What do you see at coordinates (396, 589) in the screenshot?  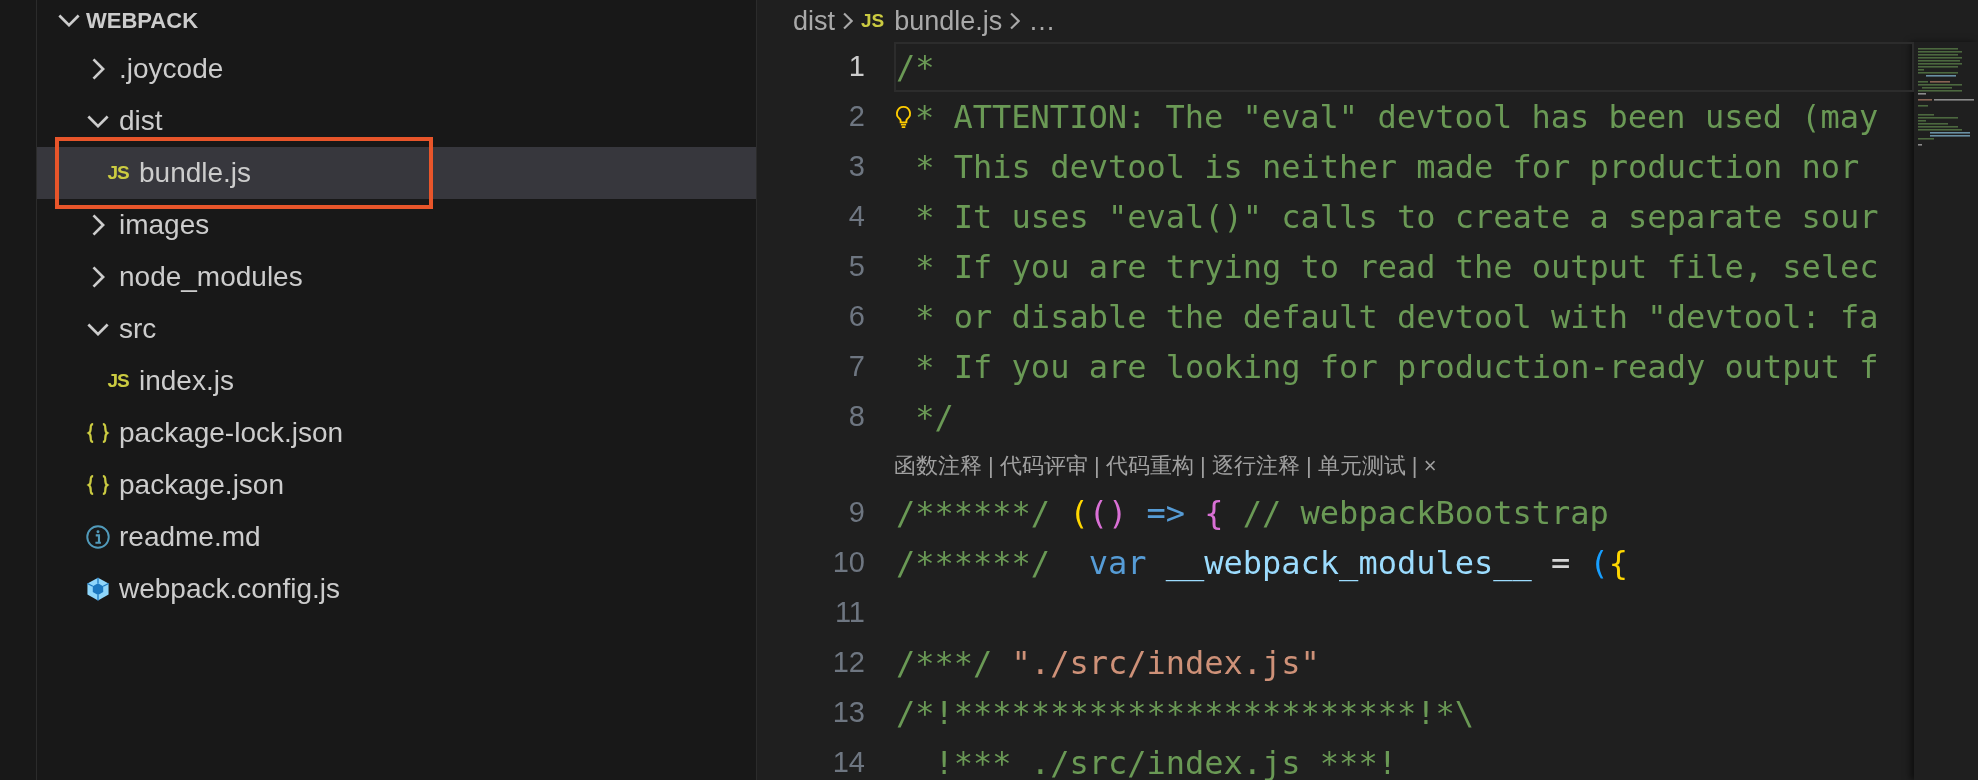 I see `tree-item: webpack.config.js` at bounding box center [396, 589].